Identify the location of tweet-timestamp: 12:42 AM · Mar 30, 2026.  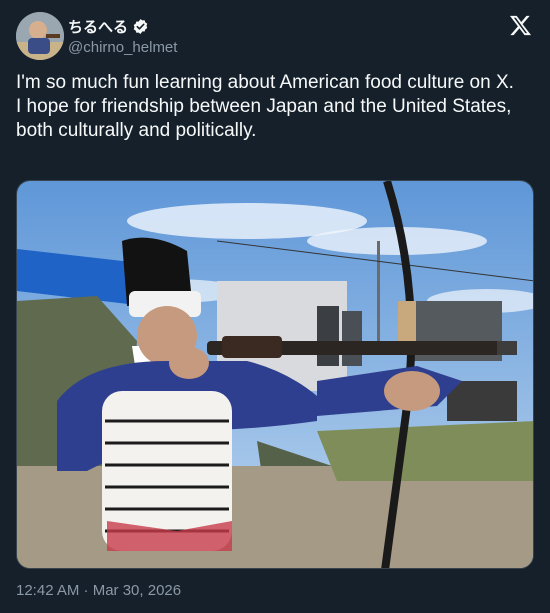
(98, 590).